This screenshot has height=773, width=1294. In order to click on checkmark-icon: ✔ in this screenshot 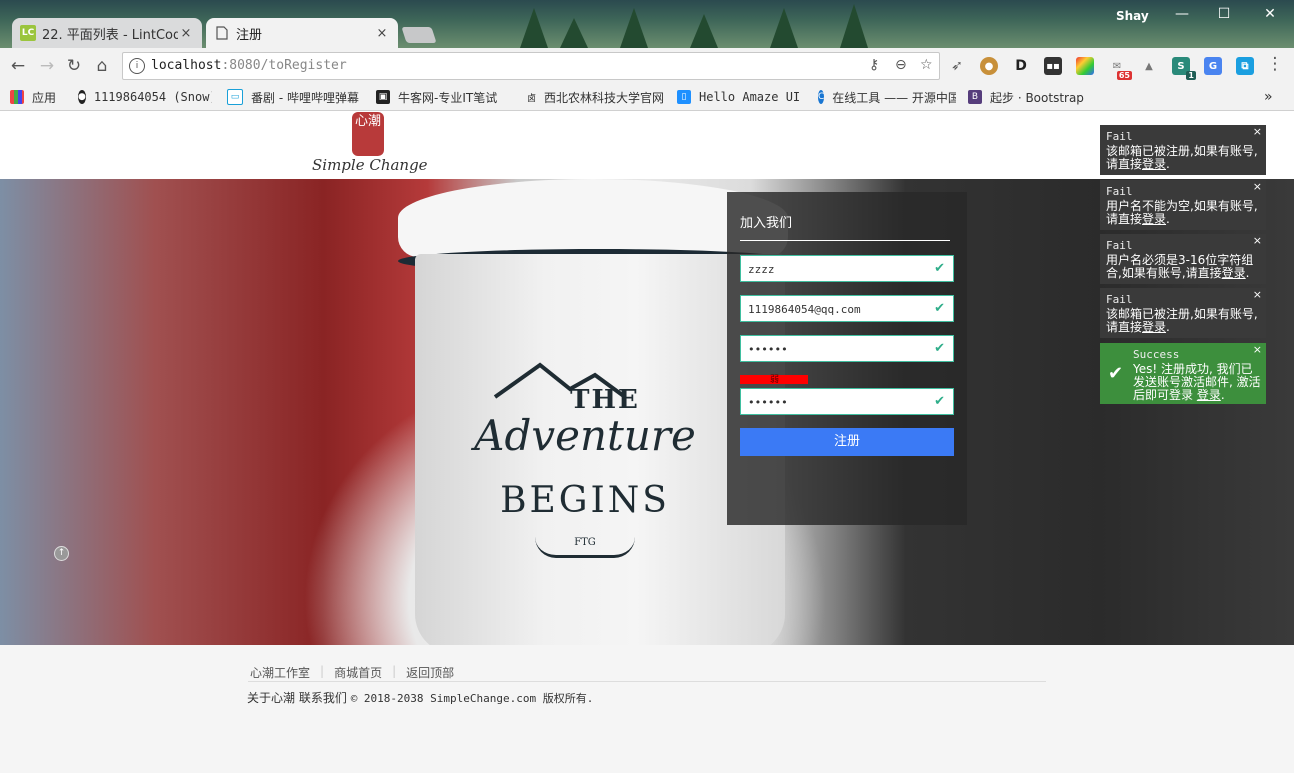, I will do `click(1116, 373)`.